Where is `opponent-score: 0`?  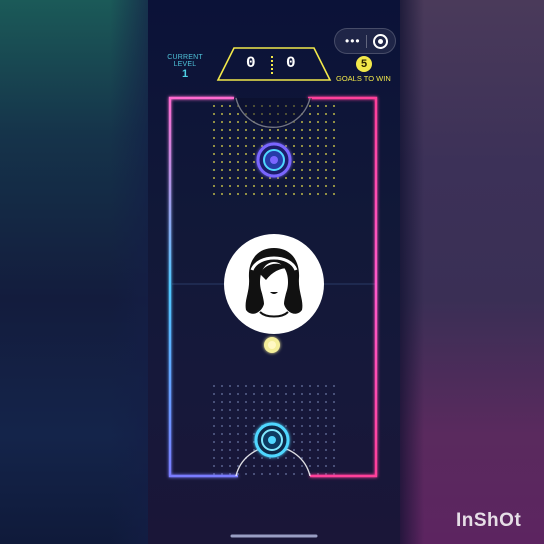 opponent-score: 0 is located at coordinates (291, 63).